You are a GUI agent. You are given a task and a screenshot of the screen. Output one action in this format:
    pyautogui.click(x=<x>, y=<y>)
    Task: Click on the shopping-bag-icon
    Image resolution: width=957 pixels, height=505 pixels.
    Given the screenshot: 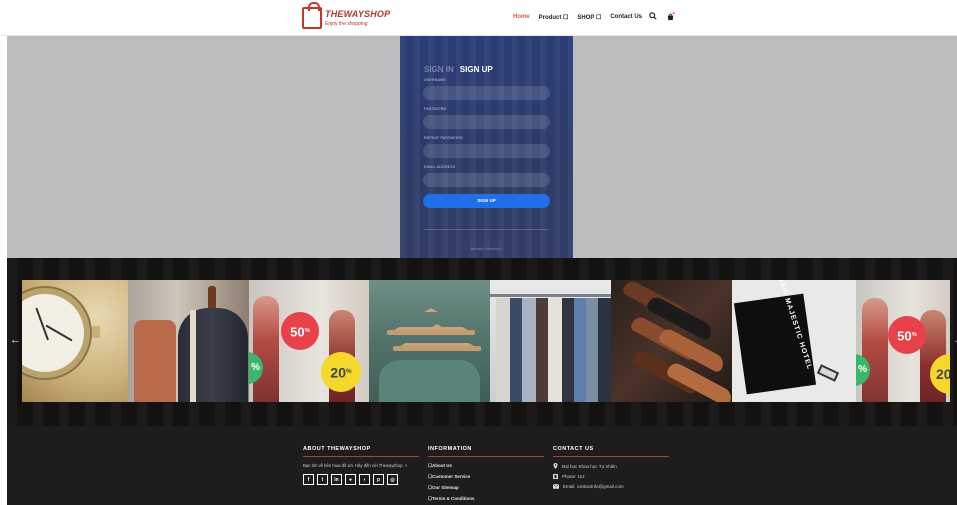 What is the action you would take?
    pyautogui.click(x=312, y=15)
    